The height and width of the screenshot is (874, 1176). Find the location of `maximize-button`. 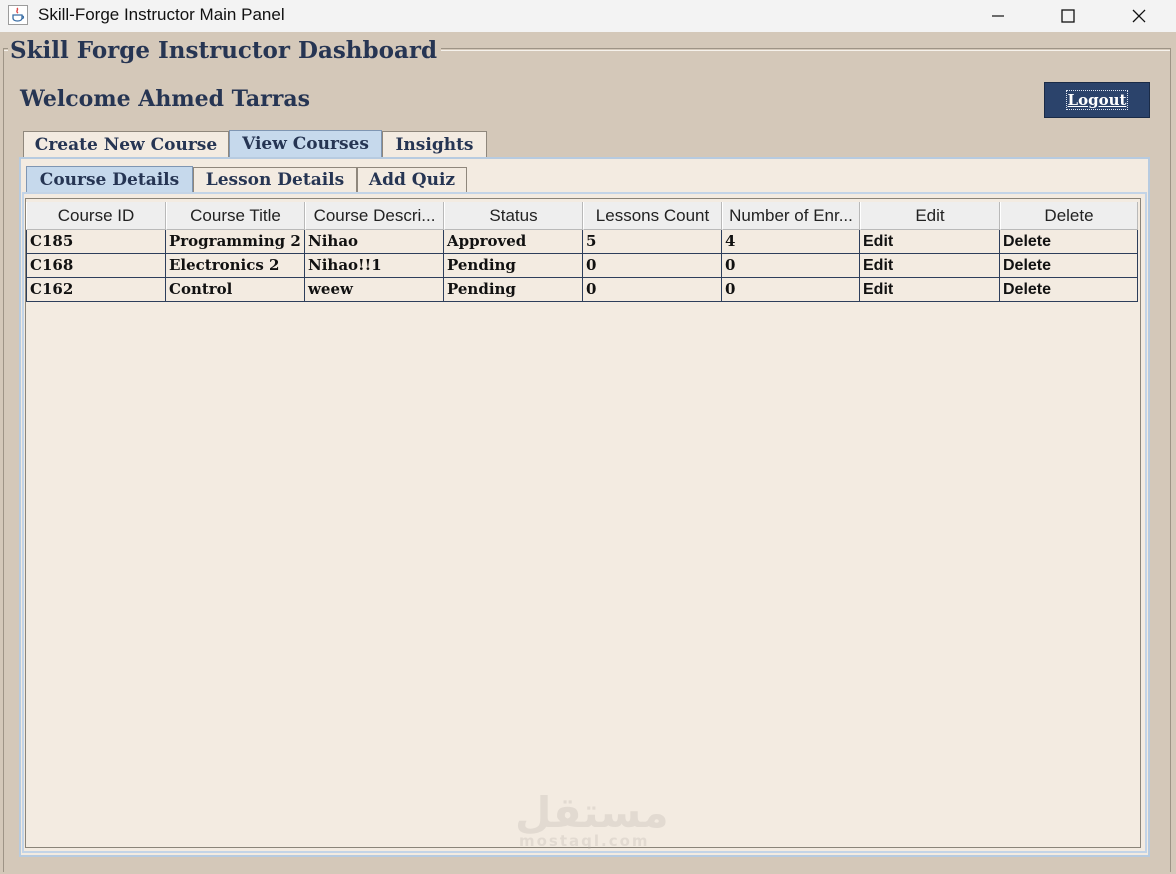

maximize-button is located at coordinates (1068, 16).